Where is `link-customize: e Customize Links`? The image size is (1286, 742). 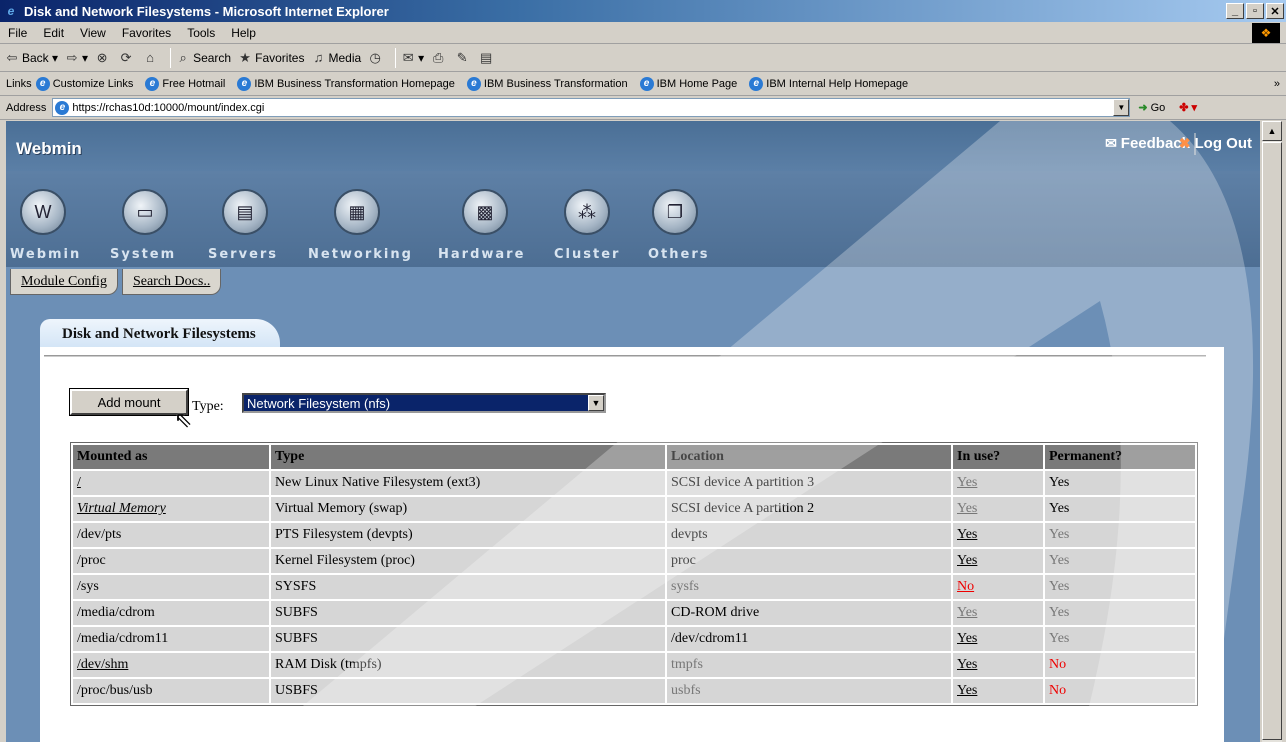
link-customize: e Customize Links is located at coordinates (84, 83).